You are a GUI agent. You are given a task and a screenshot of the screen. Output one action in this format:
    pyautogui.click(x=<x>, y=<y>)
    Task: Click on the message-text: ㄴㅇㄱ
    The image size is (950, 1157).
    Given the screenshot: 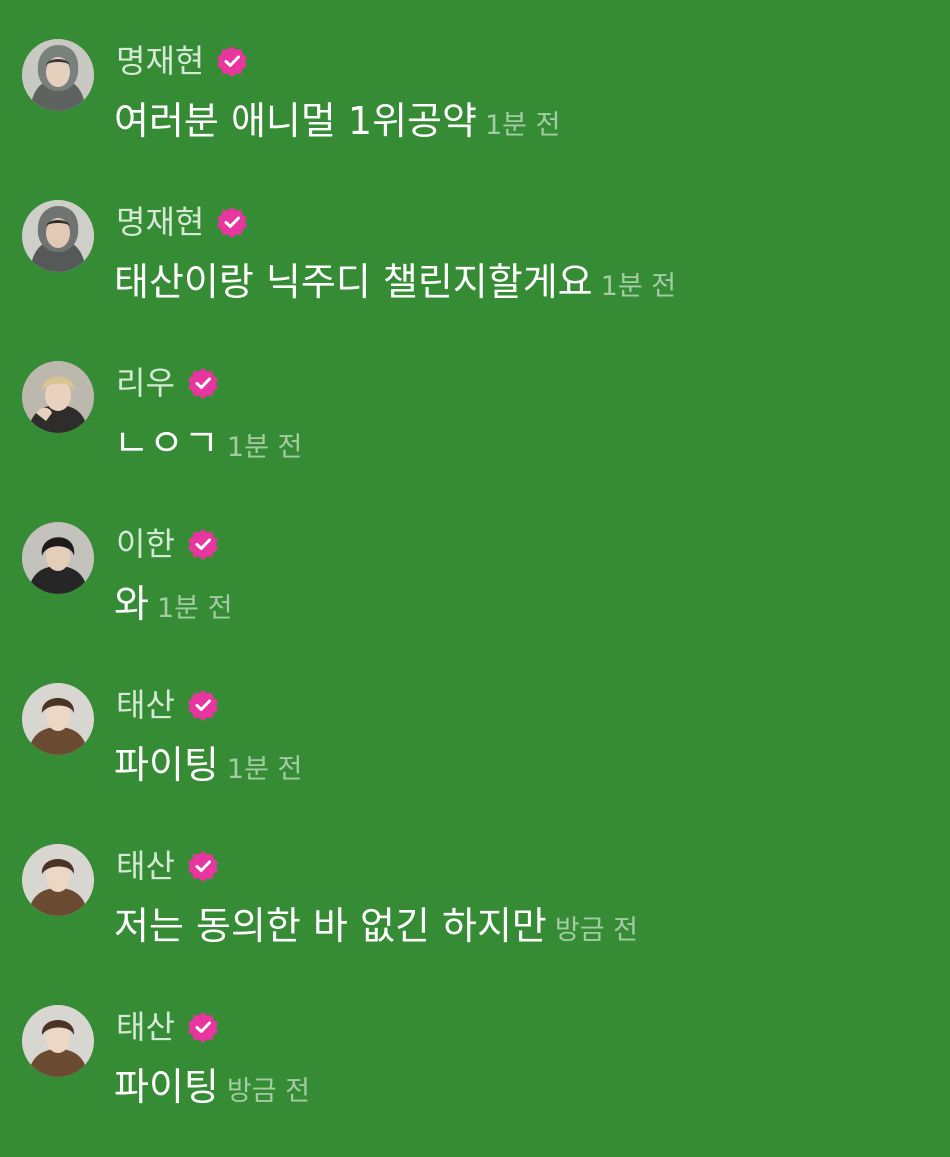 What is the action you would take?
    pyautogui.click(x=166, y=443)
    